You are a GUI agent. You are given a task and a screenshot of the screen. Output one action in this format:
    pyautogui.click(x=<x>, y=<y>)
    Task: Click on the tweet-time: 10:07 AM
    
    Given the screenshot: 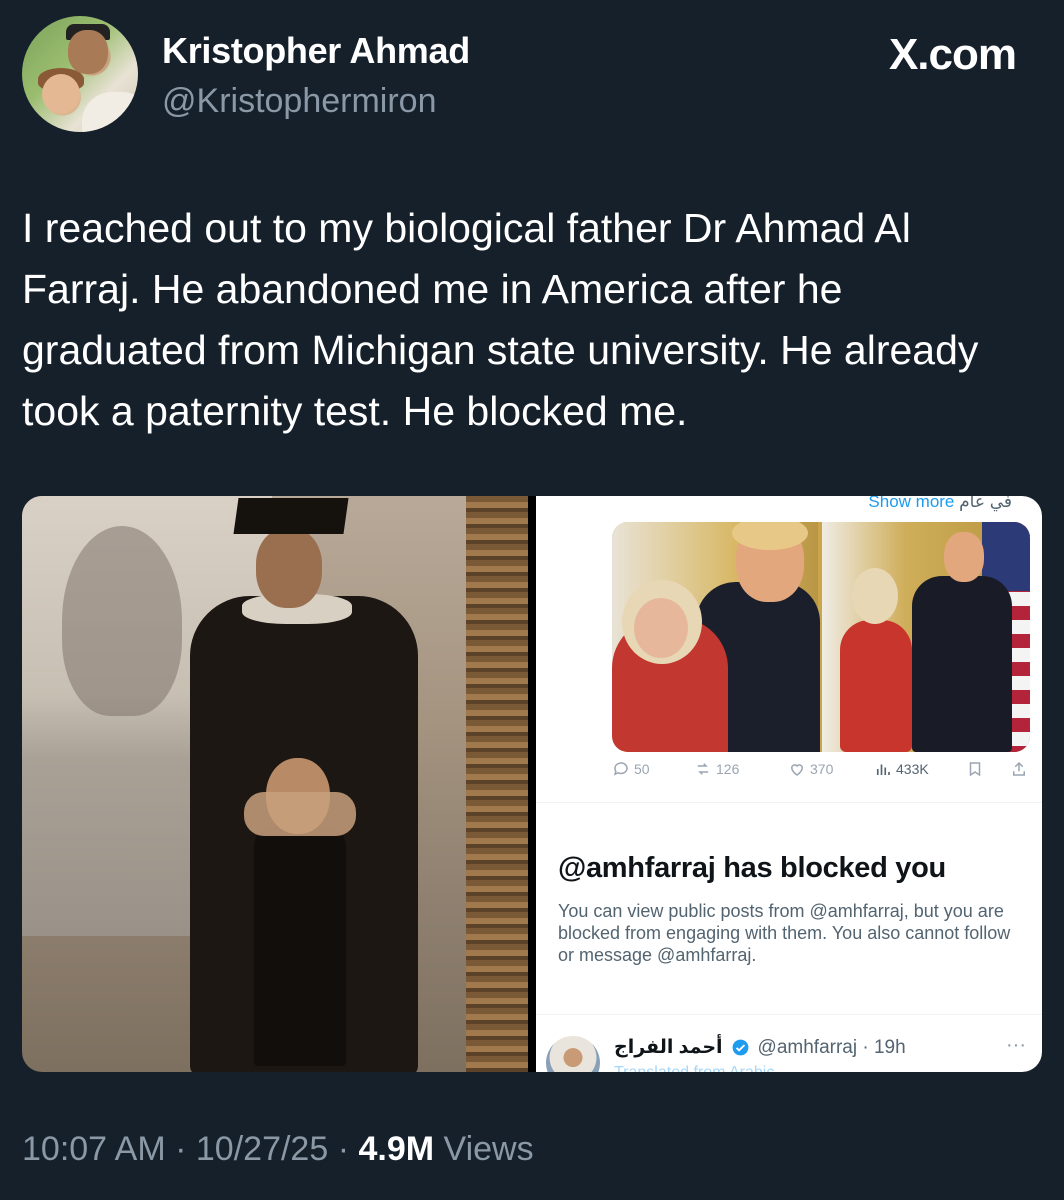 What is the action you would take?
    pyautogui.click(x=94, y=1149)
    